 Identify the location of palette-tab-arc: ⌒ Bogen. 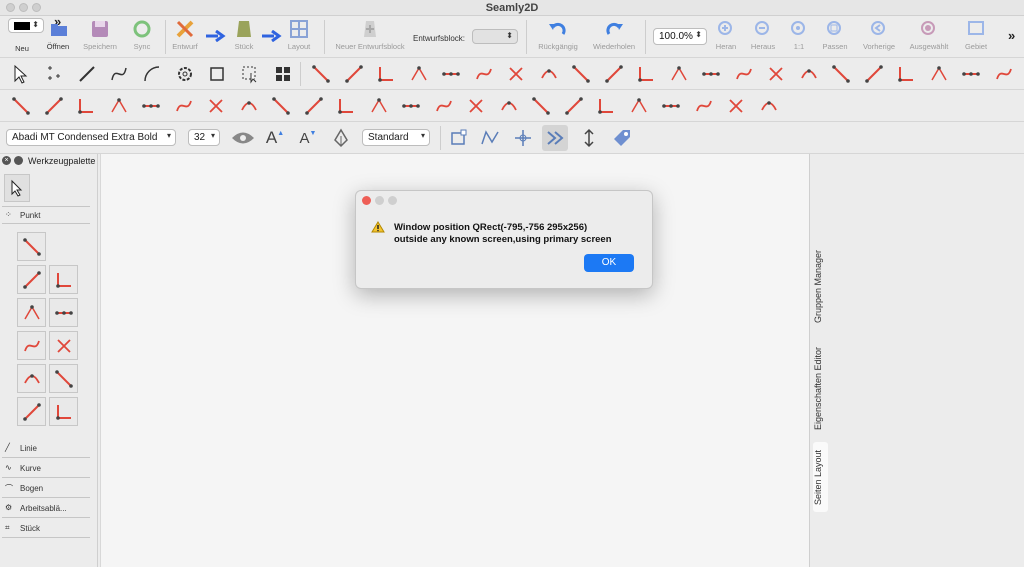
(46, 489).